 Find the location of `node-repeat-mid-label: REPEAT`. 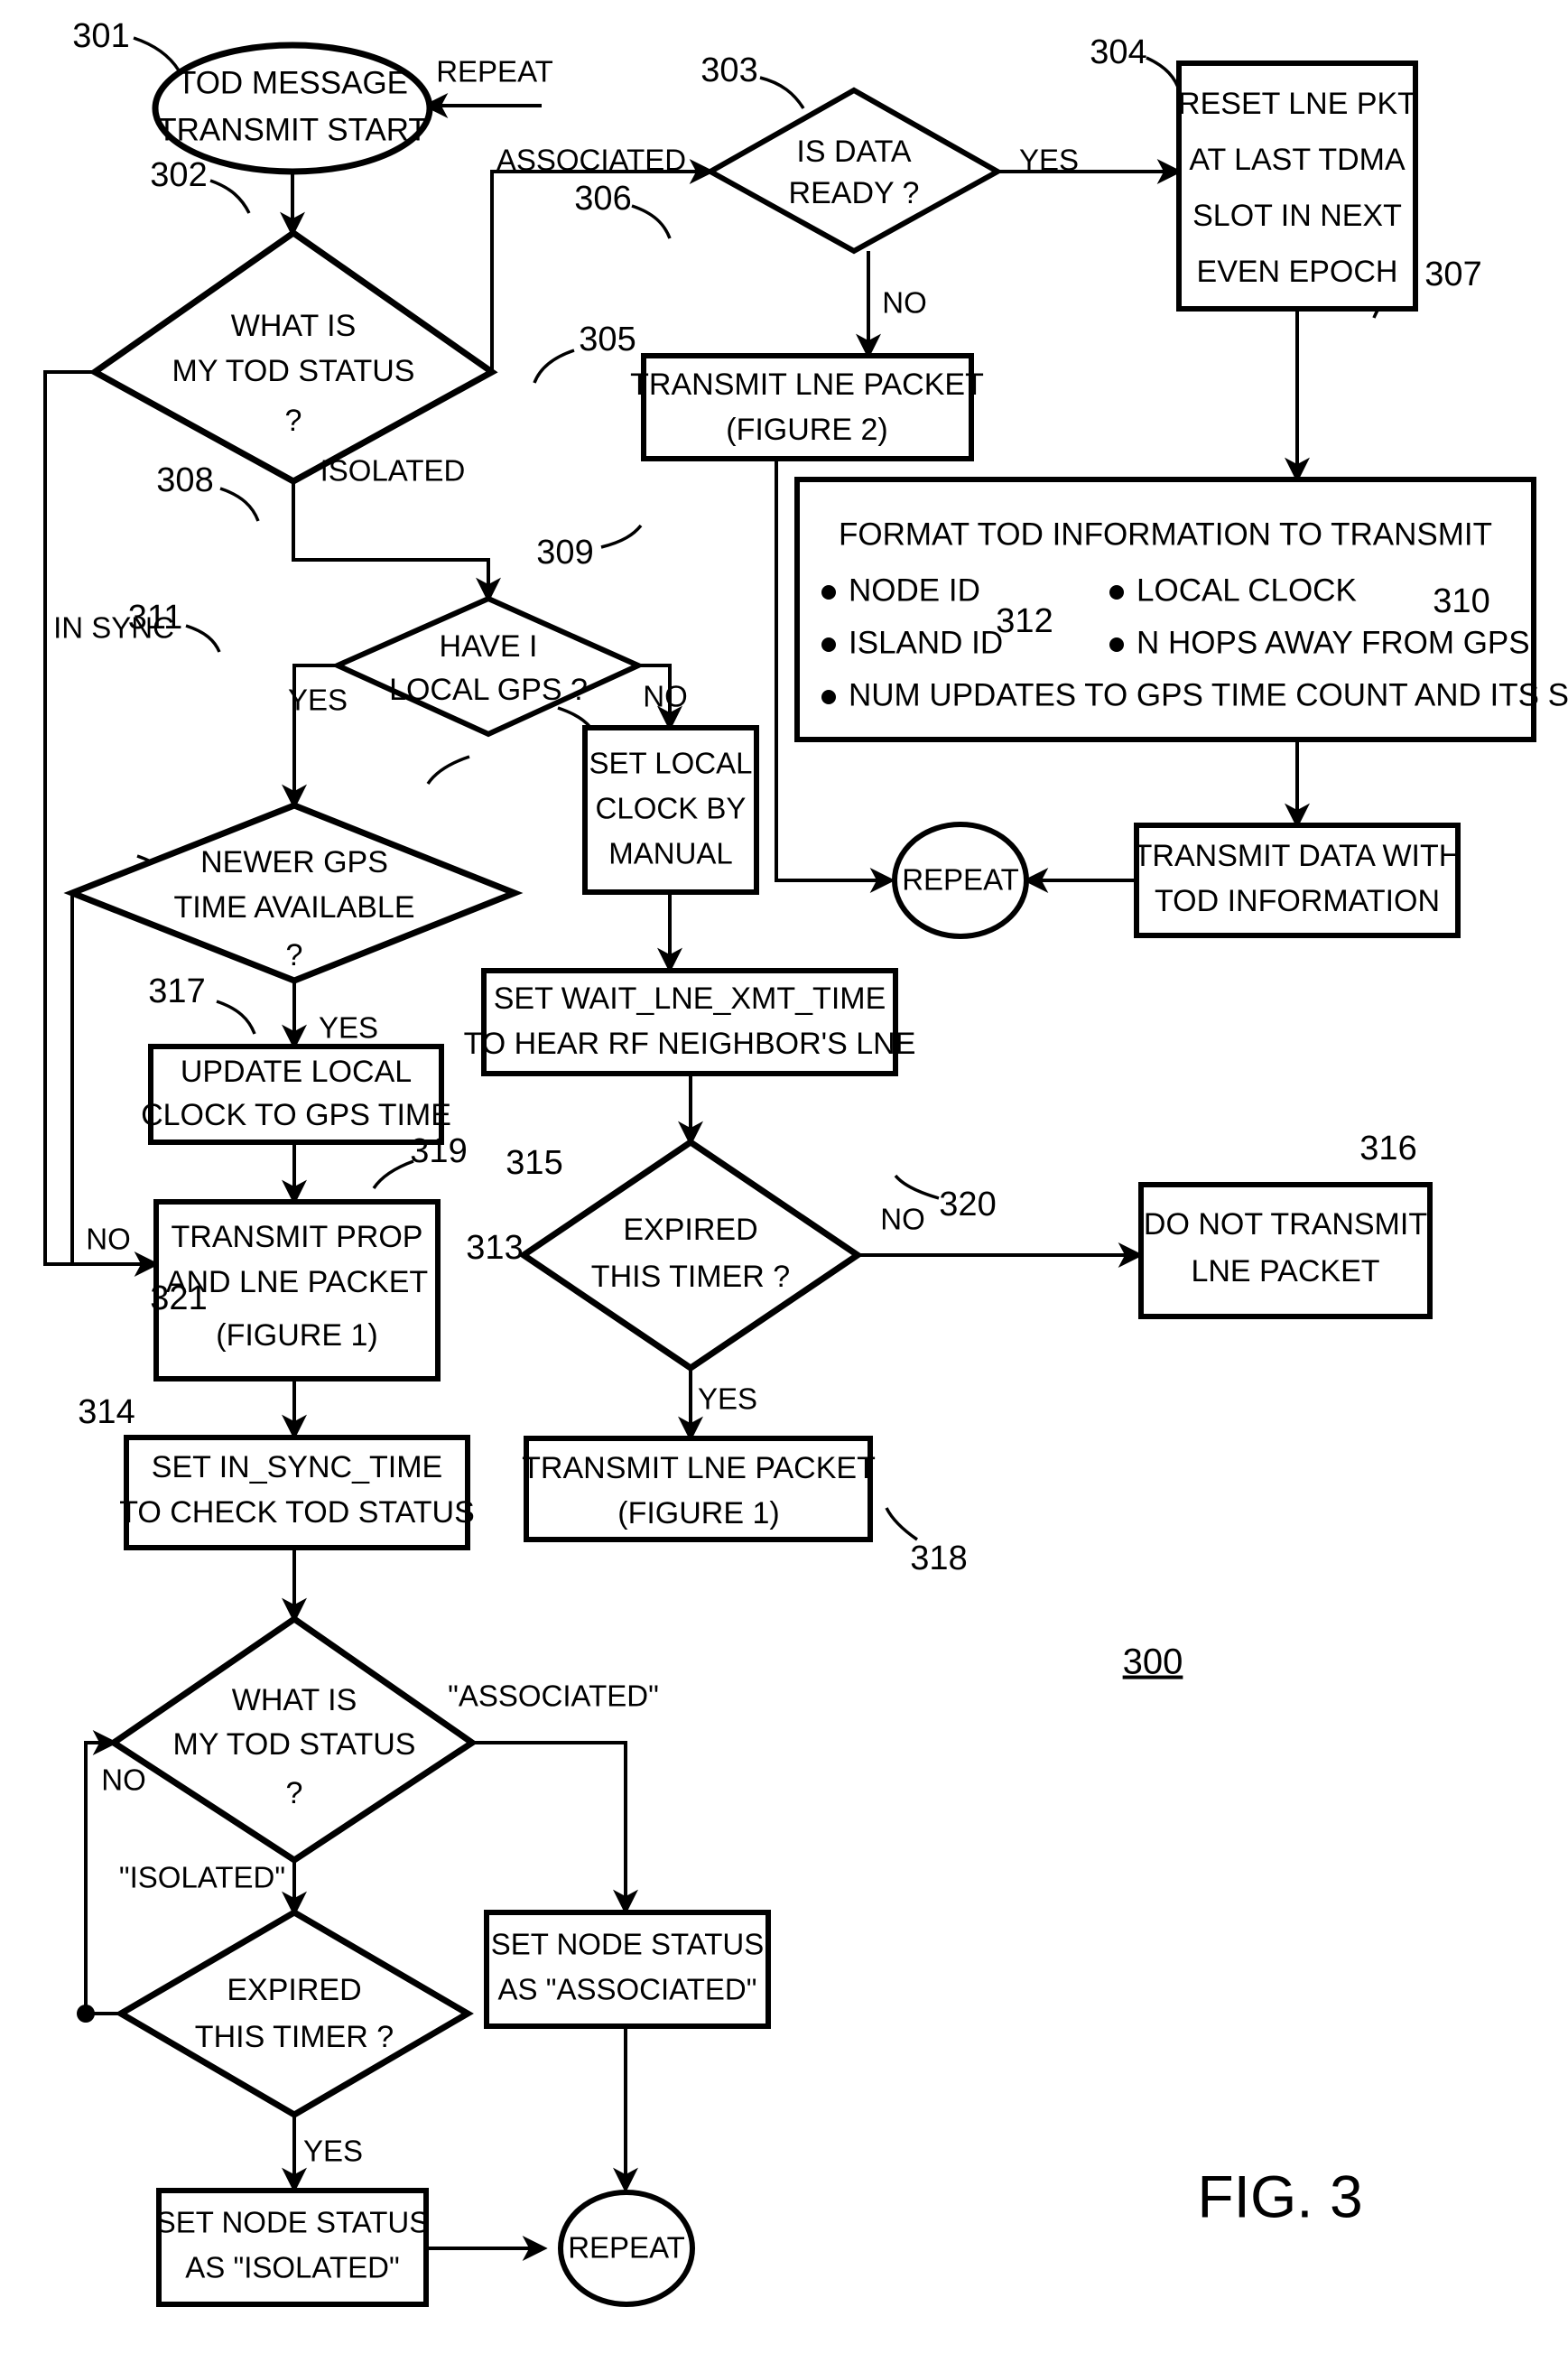

node-repeat-mid-label: REPEAT is located at coordinates (960, 880).